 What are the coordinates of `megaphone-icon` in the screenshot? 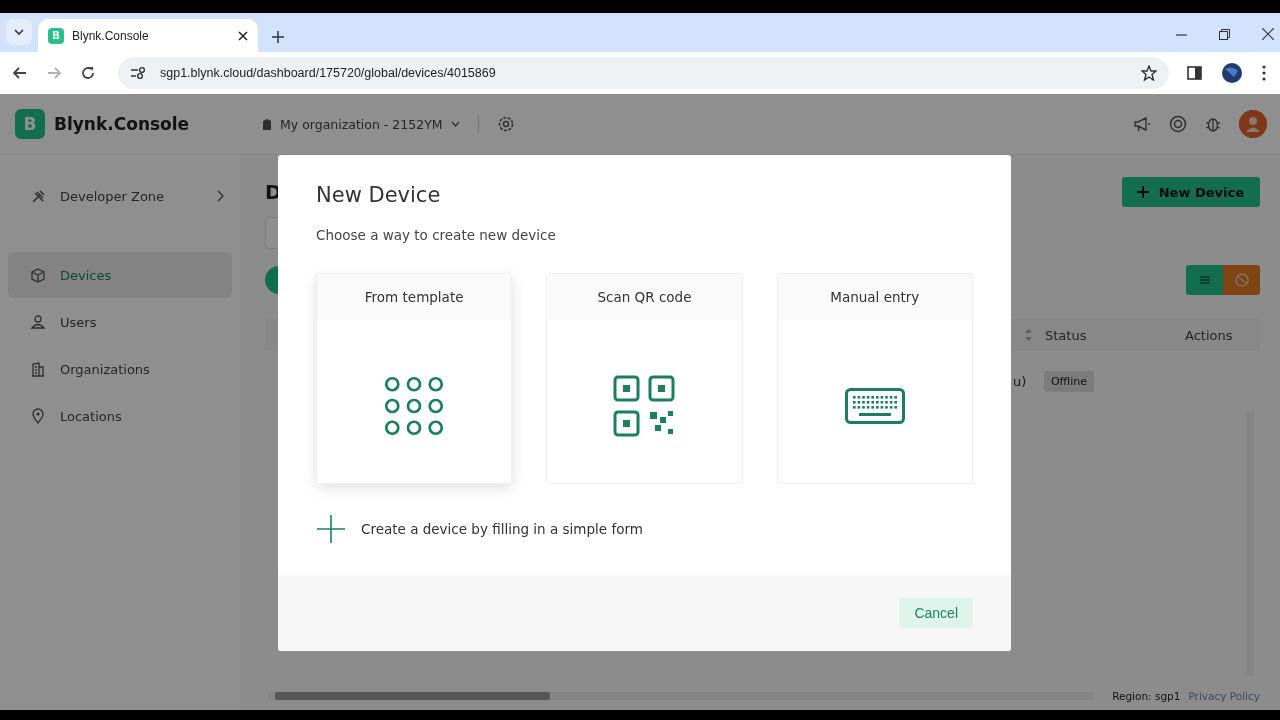 It's located at (1142, 124).